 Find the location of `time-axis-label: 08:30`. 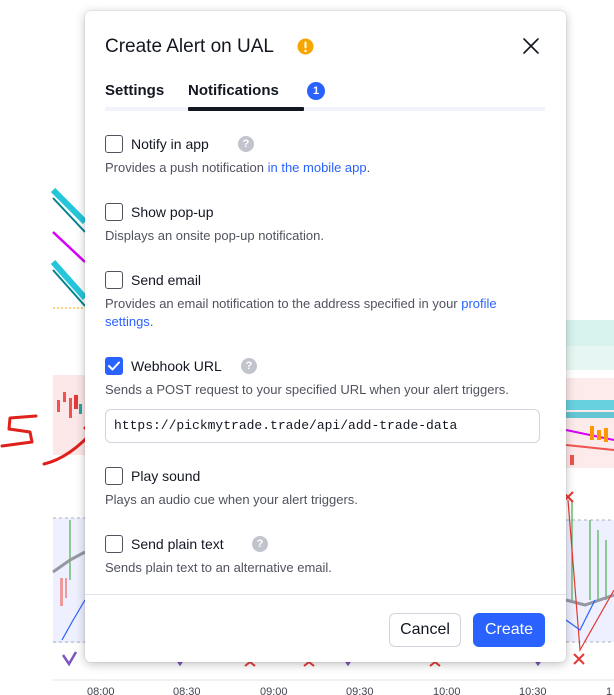

time-axis-label: 08:30 is located at coordinates (187, 690).